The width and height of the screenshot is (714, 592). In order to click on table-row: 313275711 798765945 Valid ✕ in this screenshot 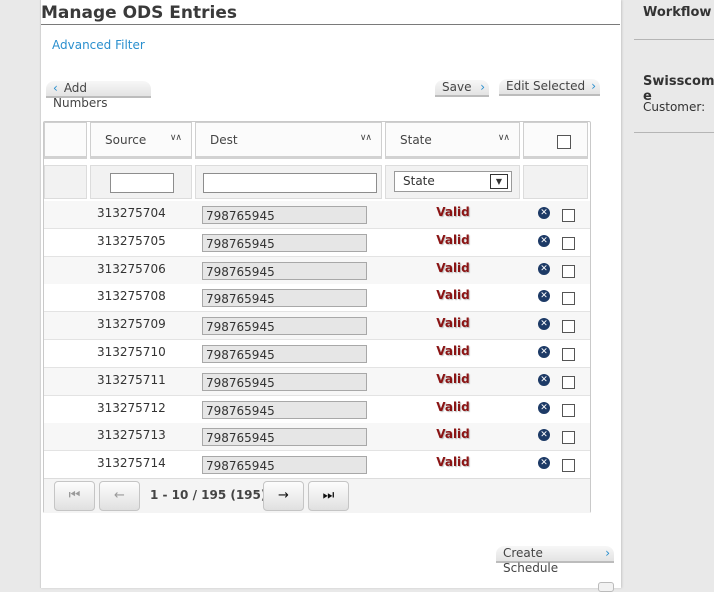, I will do `click(317, 381)`.